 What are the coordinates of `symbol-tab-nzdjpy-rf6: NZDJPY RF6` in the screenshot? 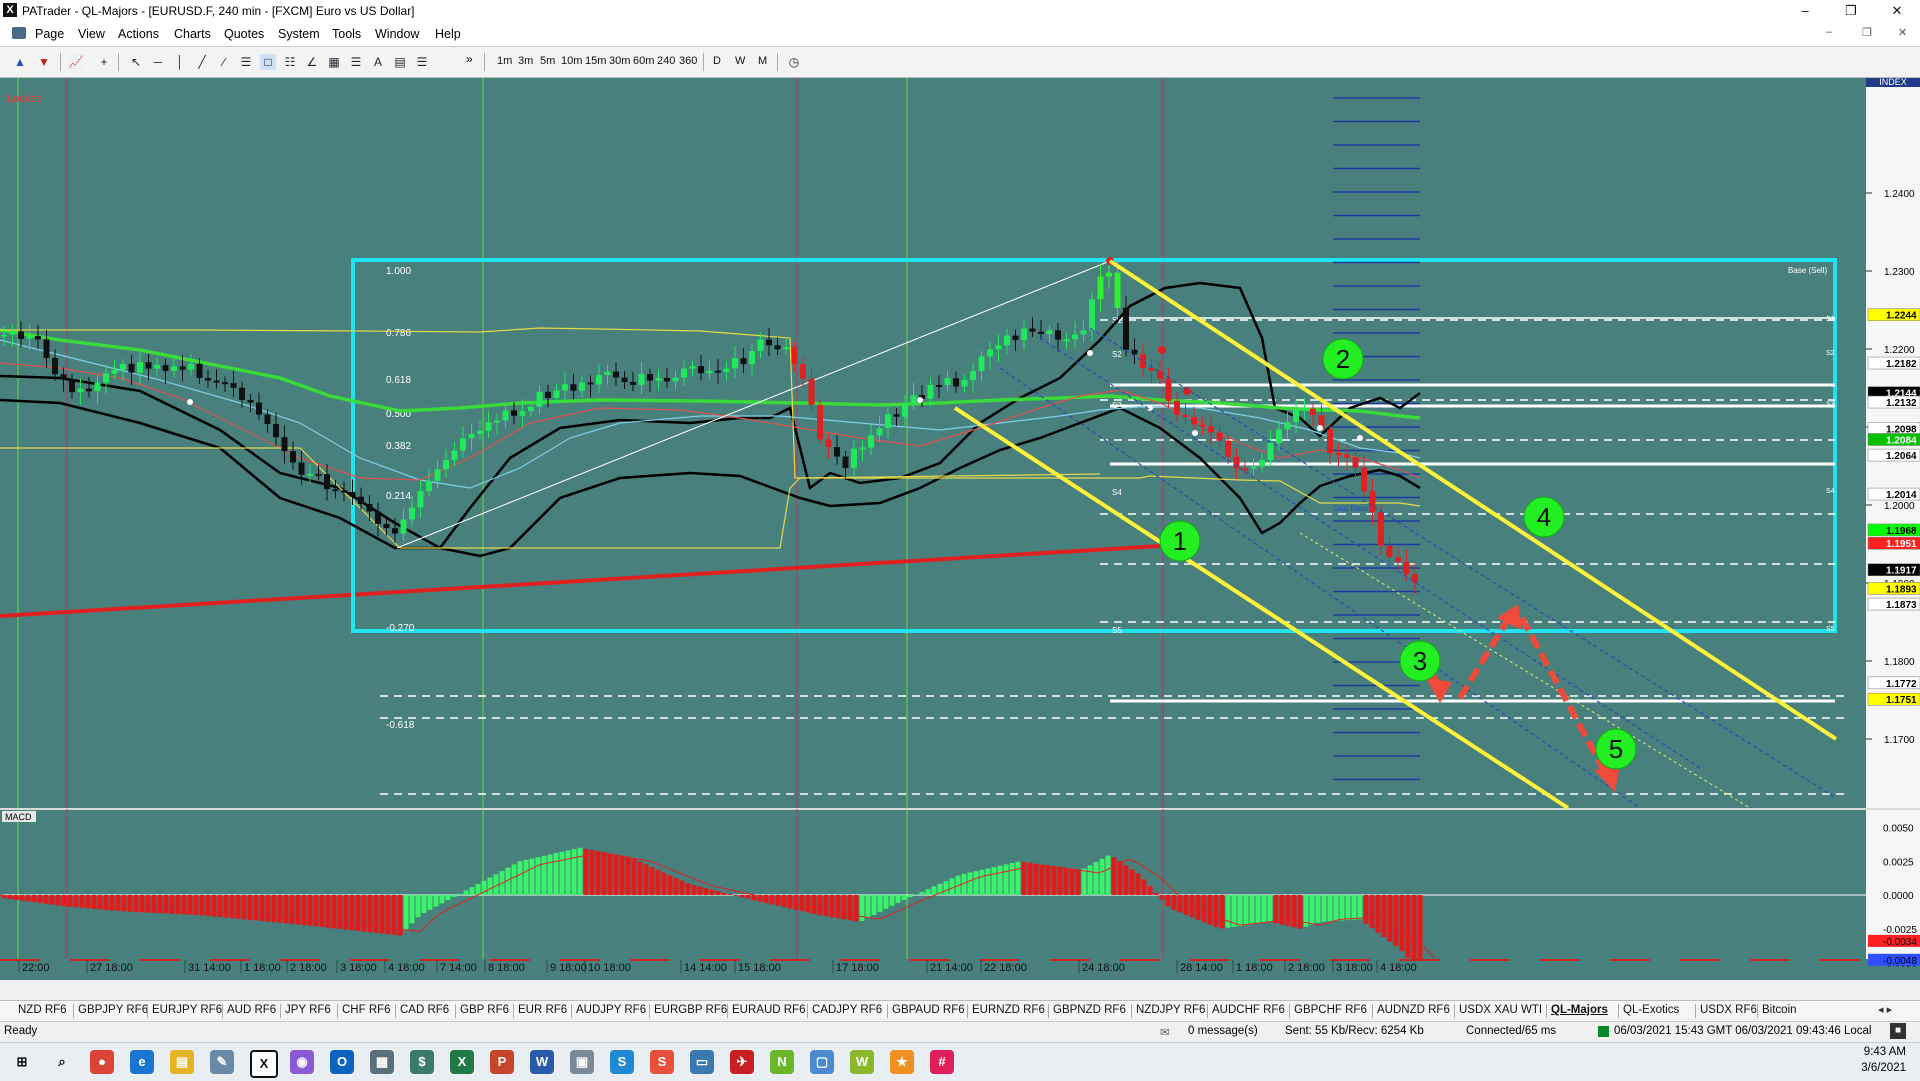 It's located at (1170, 1010).